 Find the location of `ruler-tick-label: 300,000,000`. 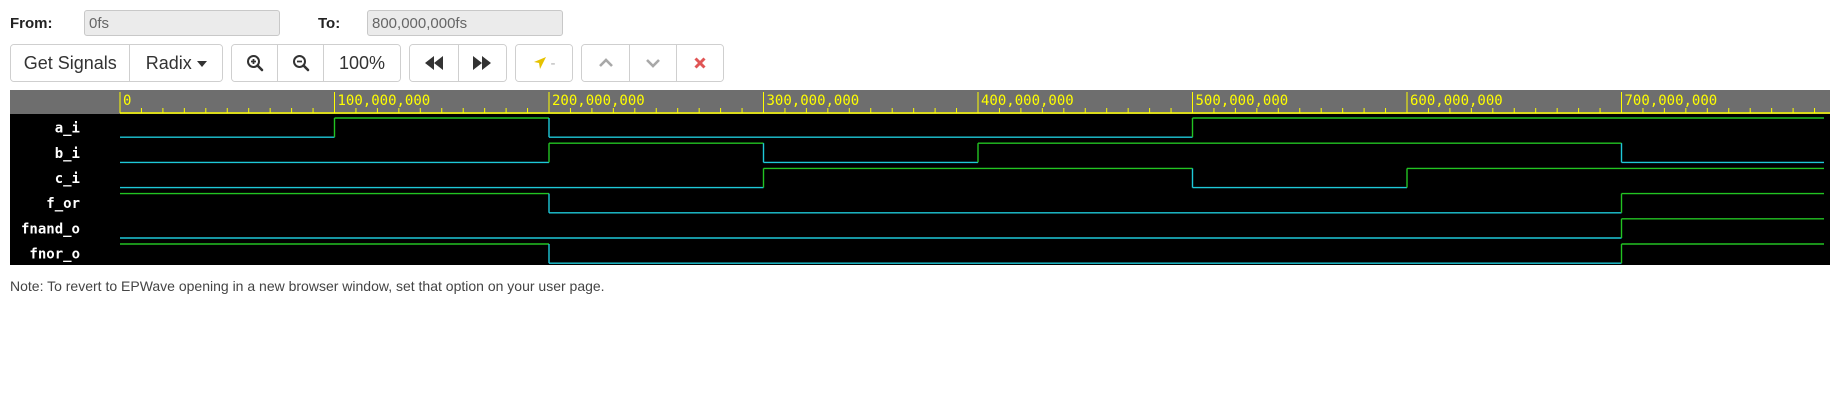

ruler-tick-label: 300,000,000 is located at coordinates (813, 101).